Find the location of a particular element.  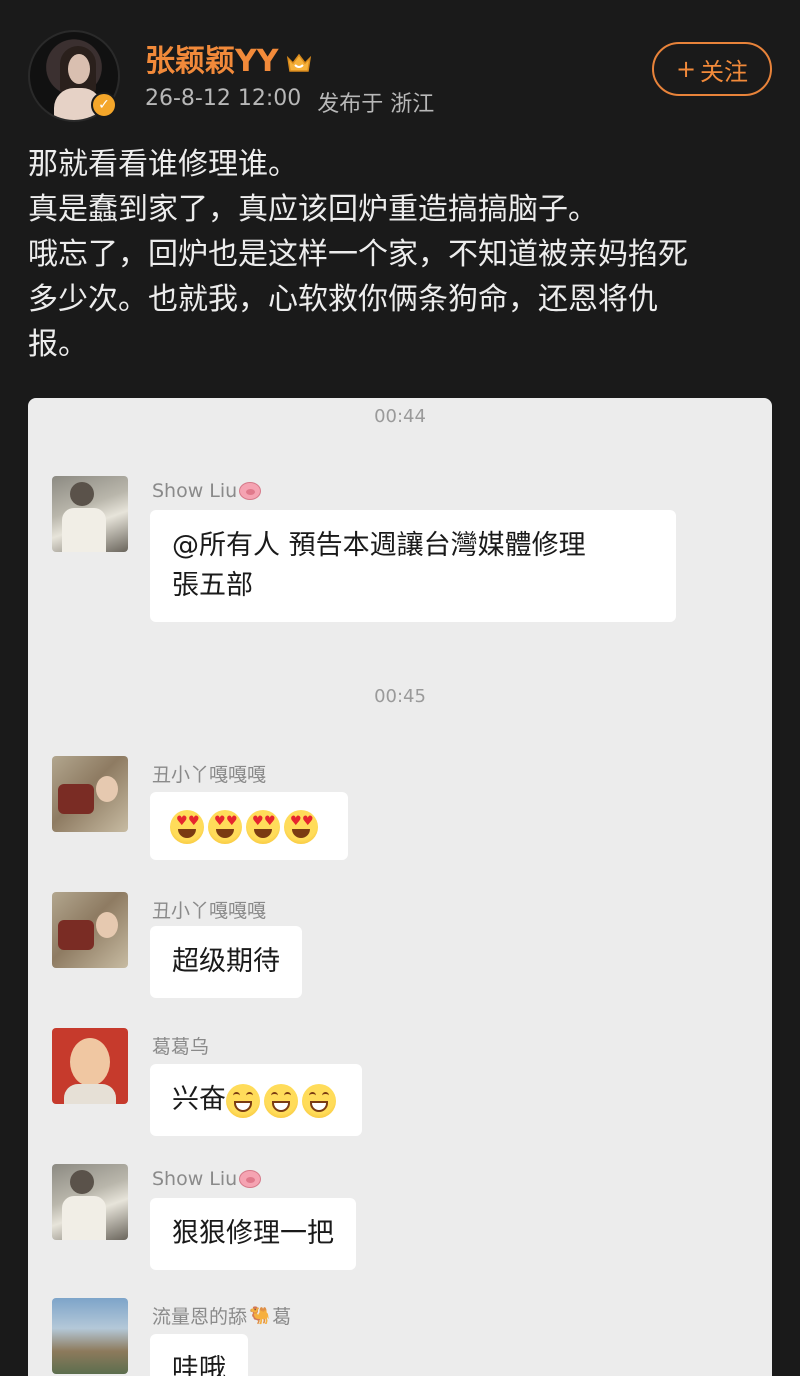

message-bubble: 狠狠修理一把 is located at coordinates (253, 1234).